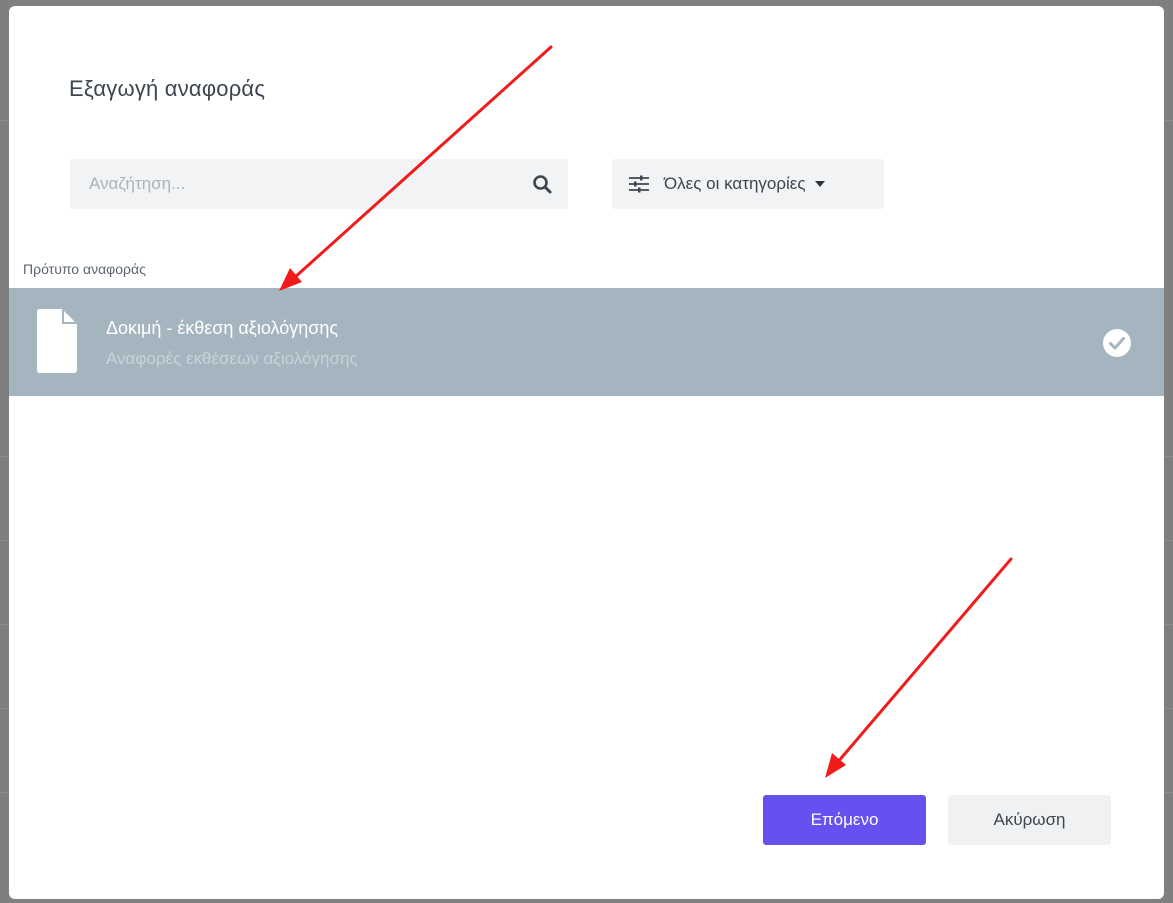 The image size is (1173, 903). What do you see at coordinates (819, 184) in the screenshot?
I see `caret-down-icon` at bounding box center [819, 184].